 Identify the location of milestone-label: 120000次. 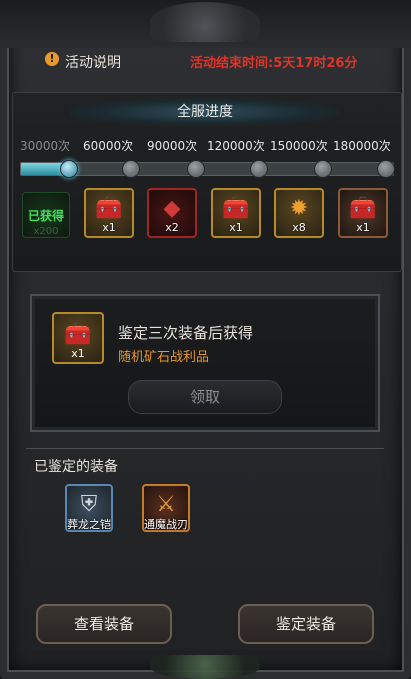
(236, 146).